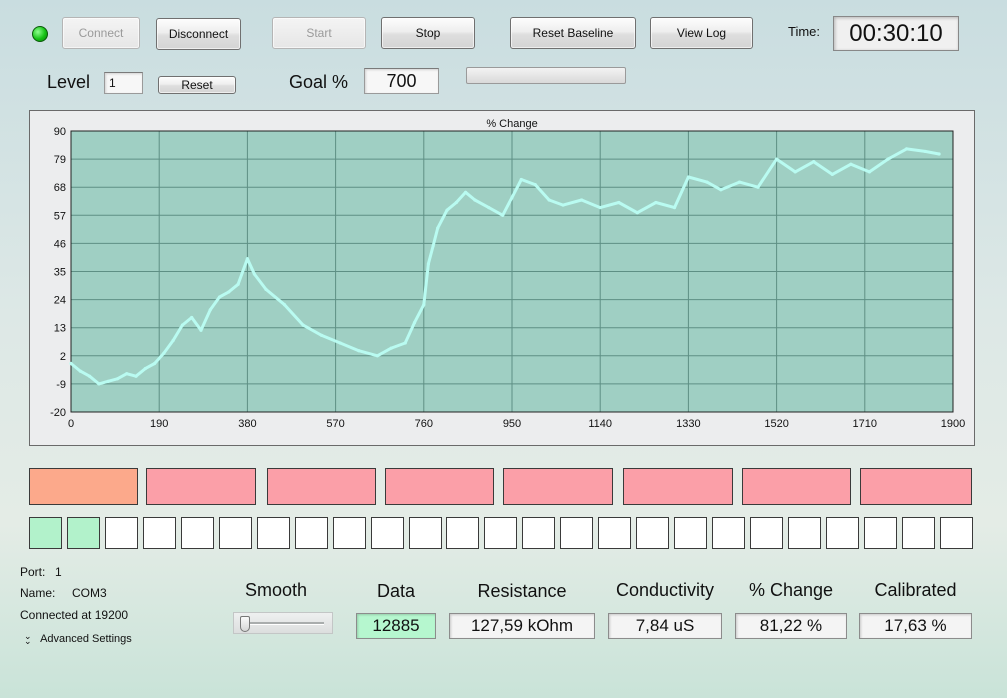  What do you see at coordinates (33, 572) in the screenshot?
I see `port-label: Port:` at bounding box center [33, 572].